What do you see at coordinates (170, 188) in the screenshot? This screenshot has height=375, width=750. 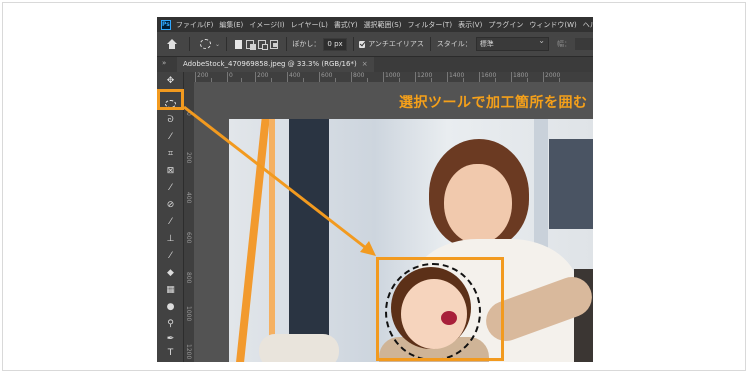 I see `eyedropper-icon: ⁄` at bounding box center [170, 188].